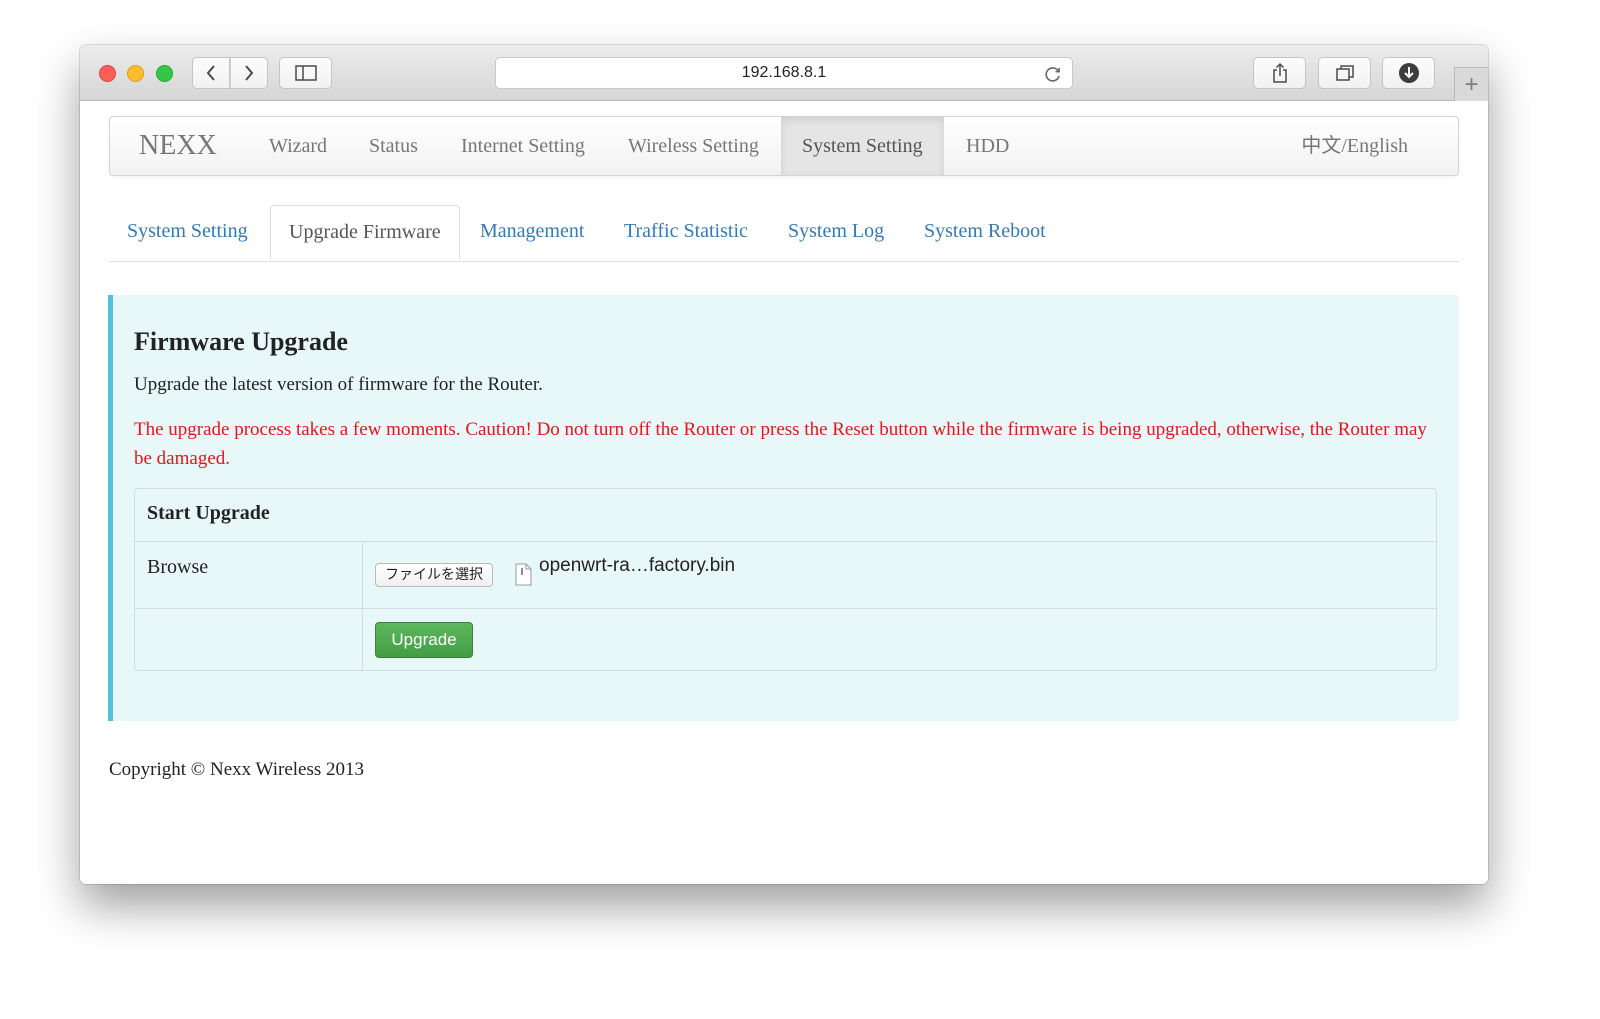 The width and height of the screenshot is (1600, 1019). I want to click on address-bar: 192.168.8.1, so click(784, 73).